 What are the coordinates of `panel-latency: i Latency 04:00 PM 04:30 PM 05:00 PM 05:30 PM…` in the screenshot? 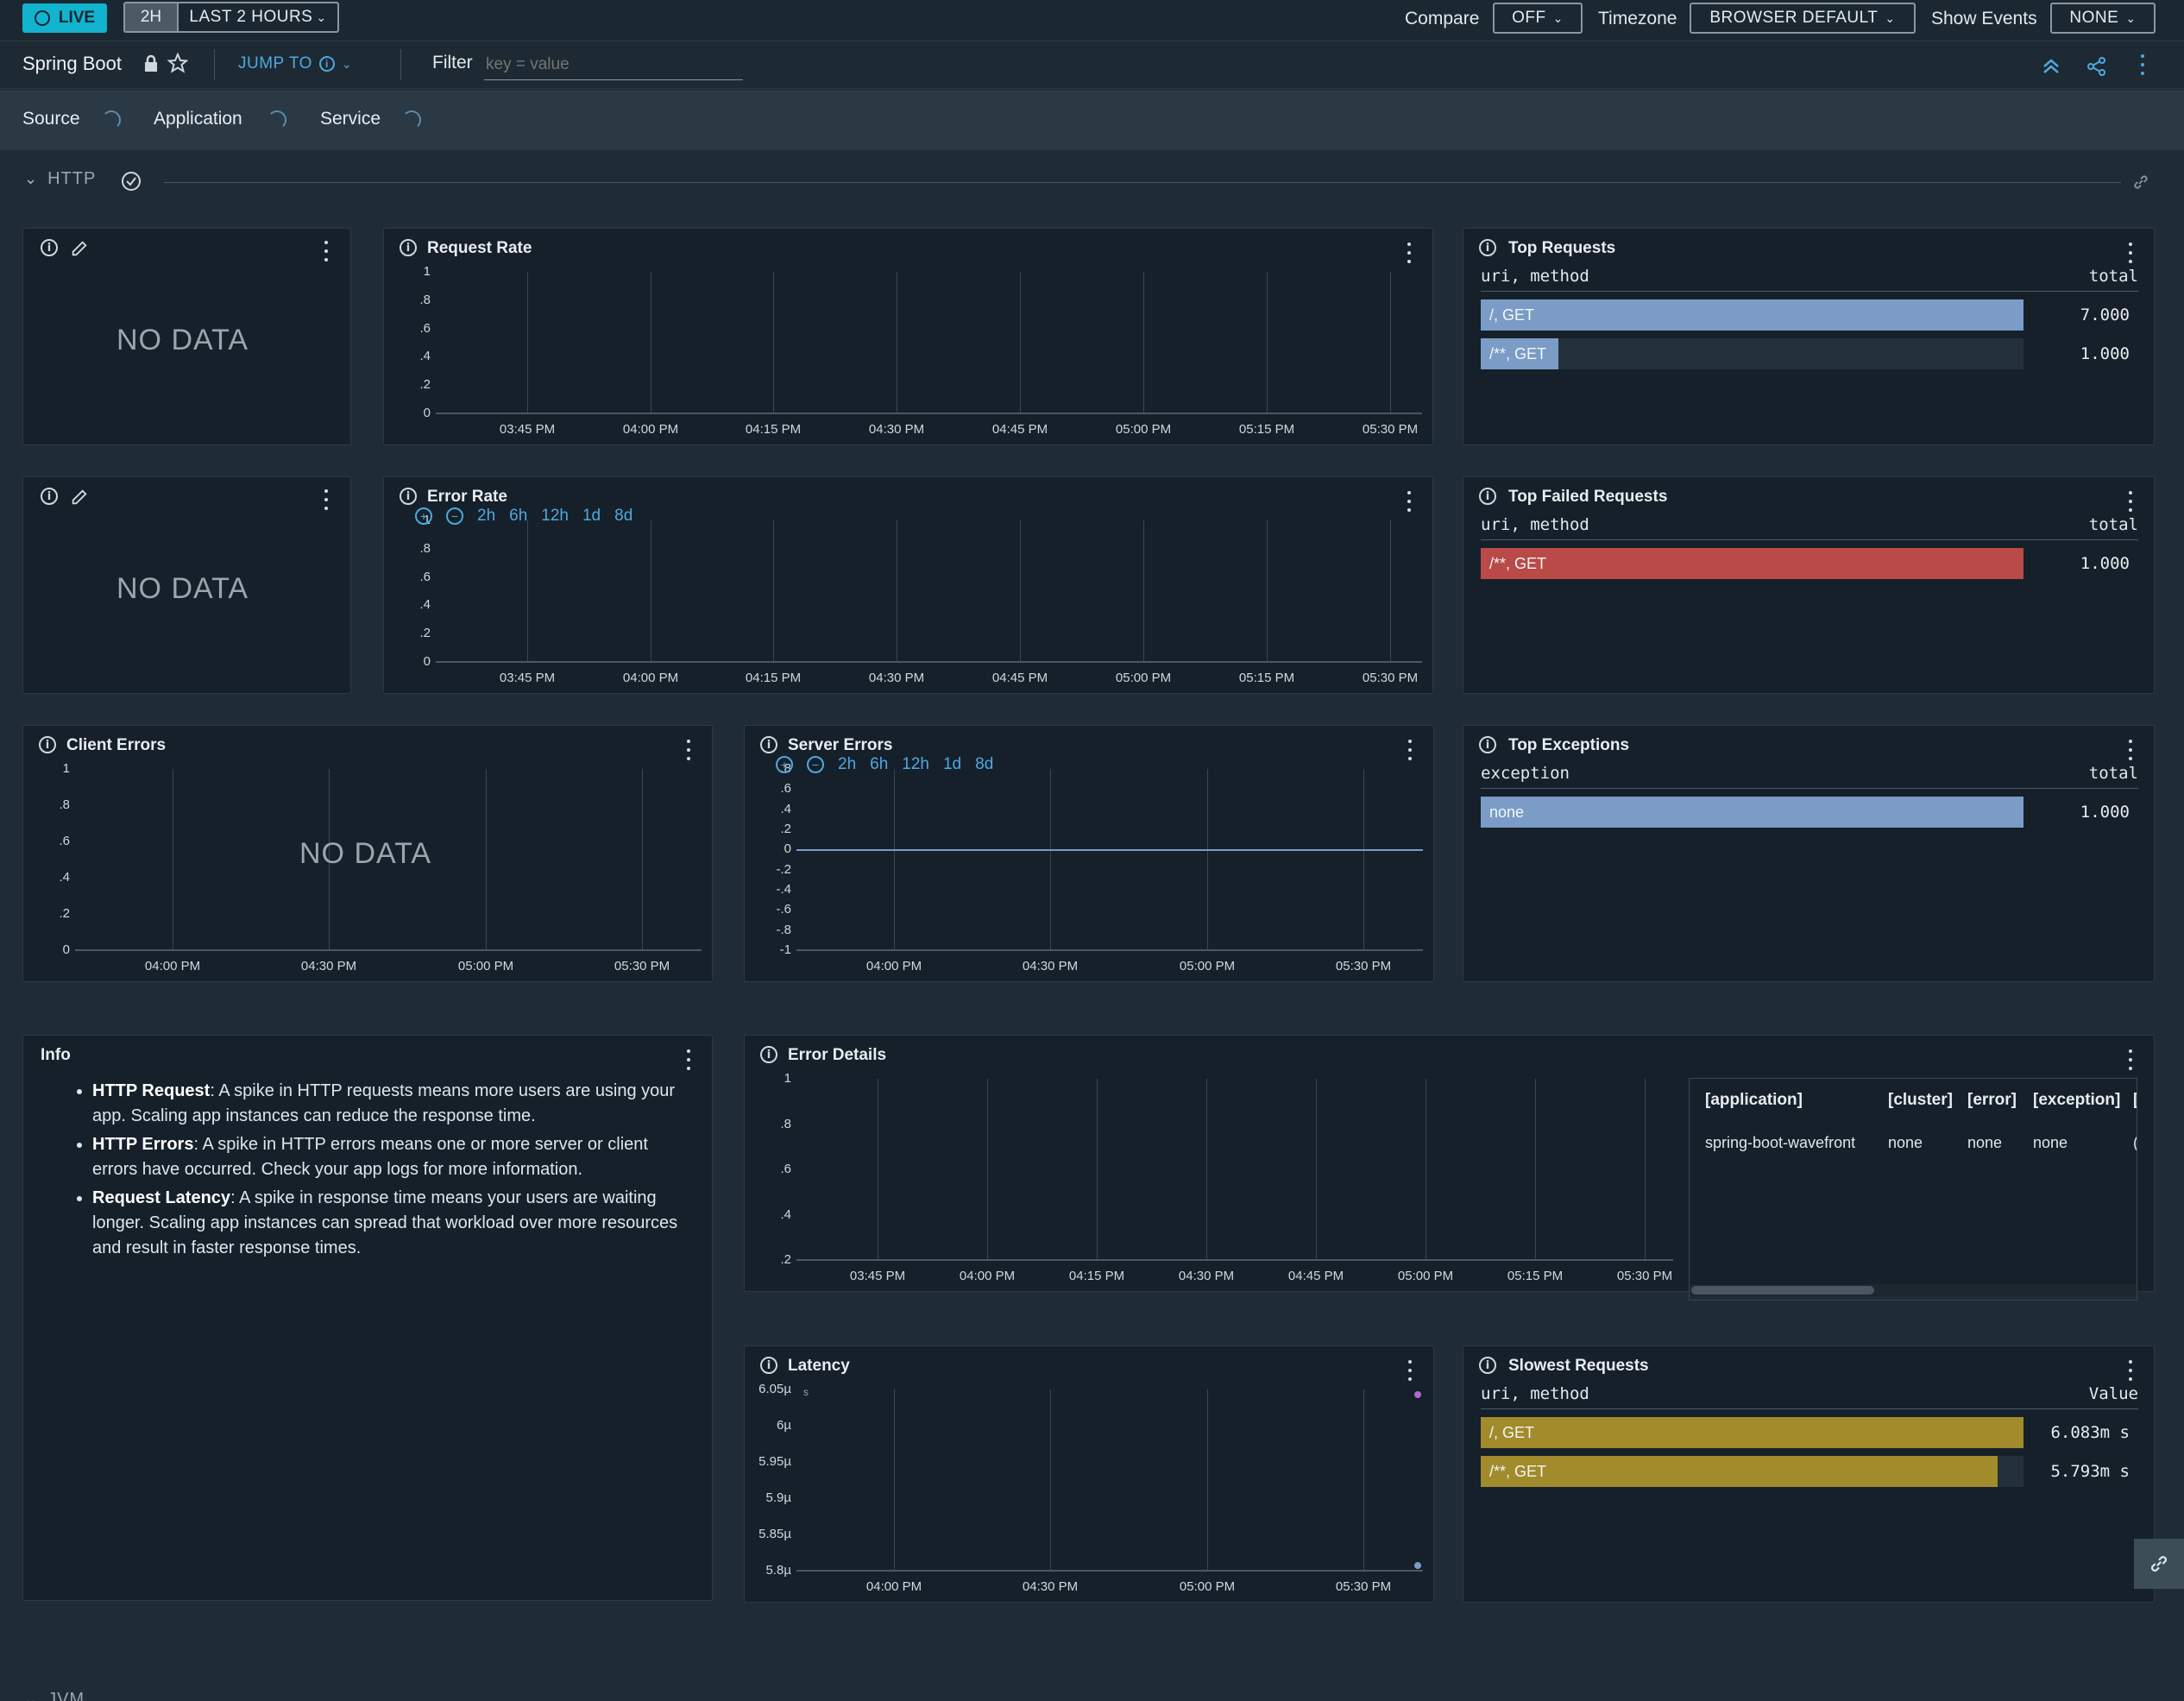 It's located at (1089, 1474).